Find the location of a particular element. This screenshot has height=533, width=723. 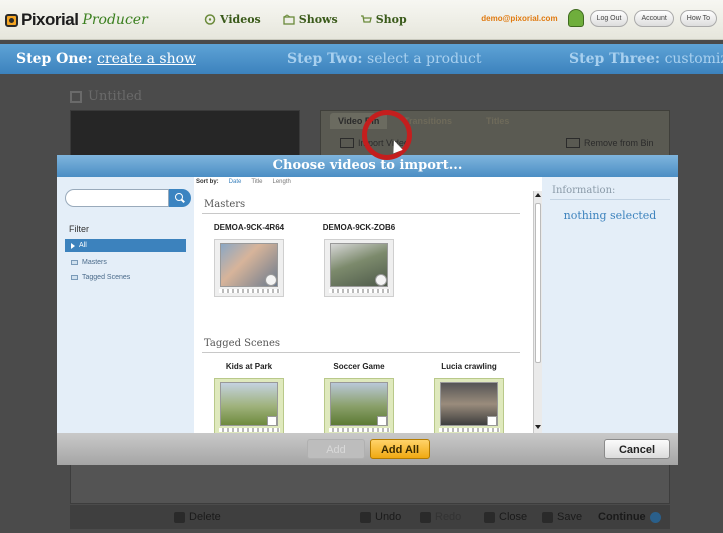

user-avatar-icon is located at coordinates (575, 18).